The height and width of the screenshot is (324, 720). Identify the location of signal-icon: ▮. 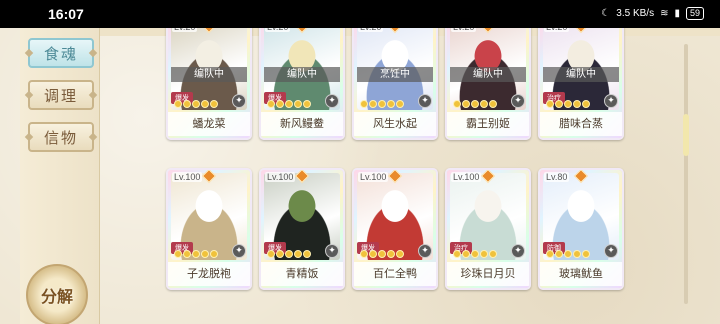
(677, 13).